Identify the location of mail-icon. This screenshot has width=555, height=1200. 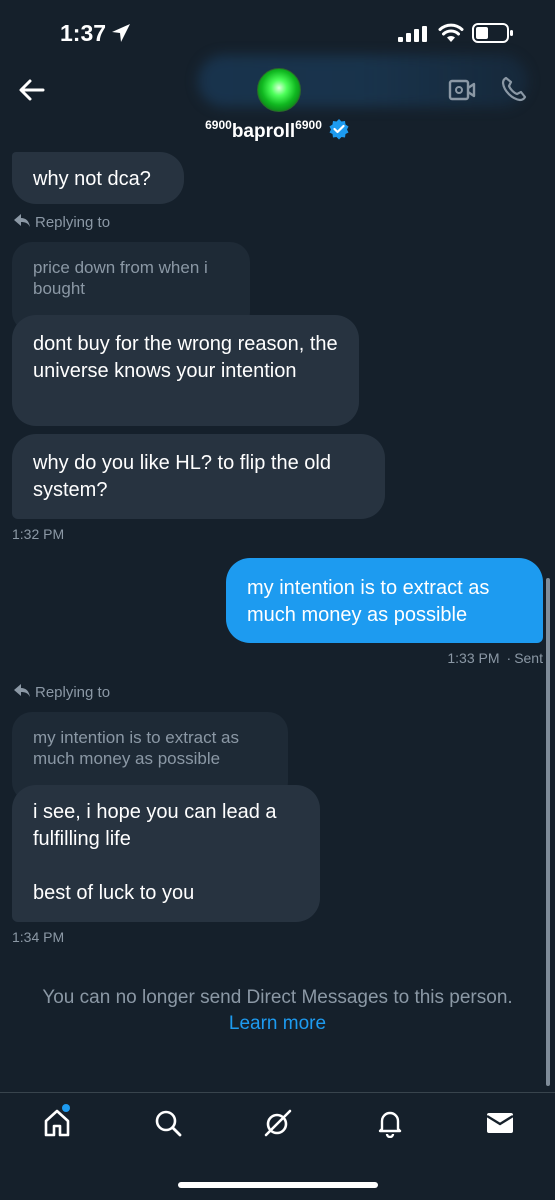
(500, 1123).